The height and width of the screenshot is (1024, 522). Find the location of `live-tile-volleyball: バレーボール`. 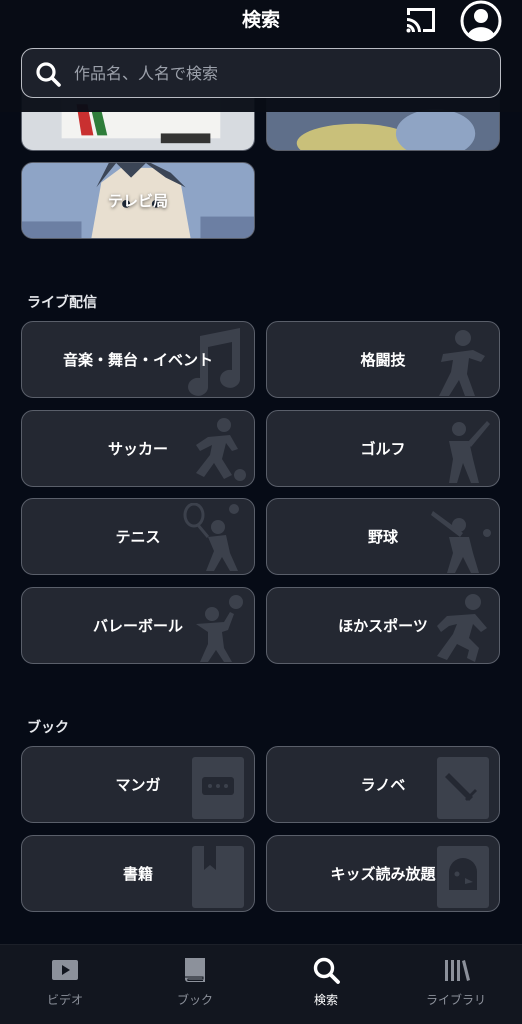

live-tile-volleyball: バレーボール is located at coordinates (138, 625).